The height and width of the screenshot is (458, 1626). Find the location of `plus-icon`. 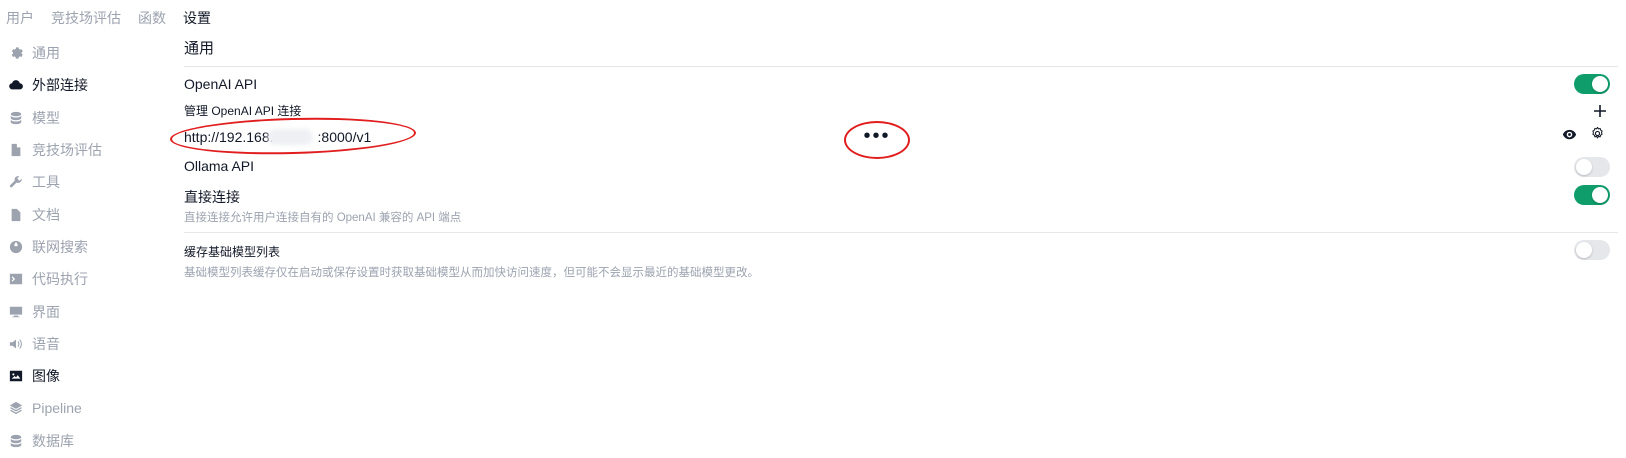

plus-icon is located at coordinates (1600, 111).